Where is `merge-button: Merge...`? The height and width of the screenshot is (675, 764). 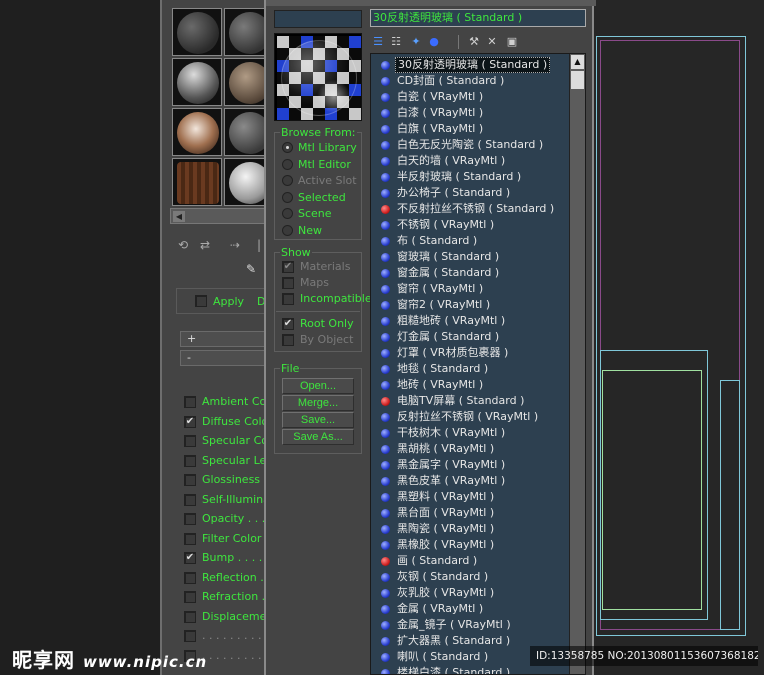
merge-button: Merge... is located at coordinates (318, 403).